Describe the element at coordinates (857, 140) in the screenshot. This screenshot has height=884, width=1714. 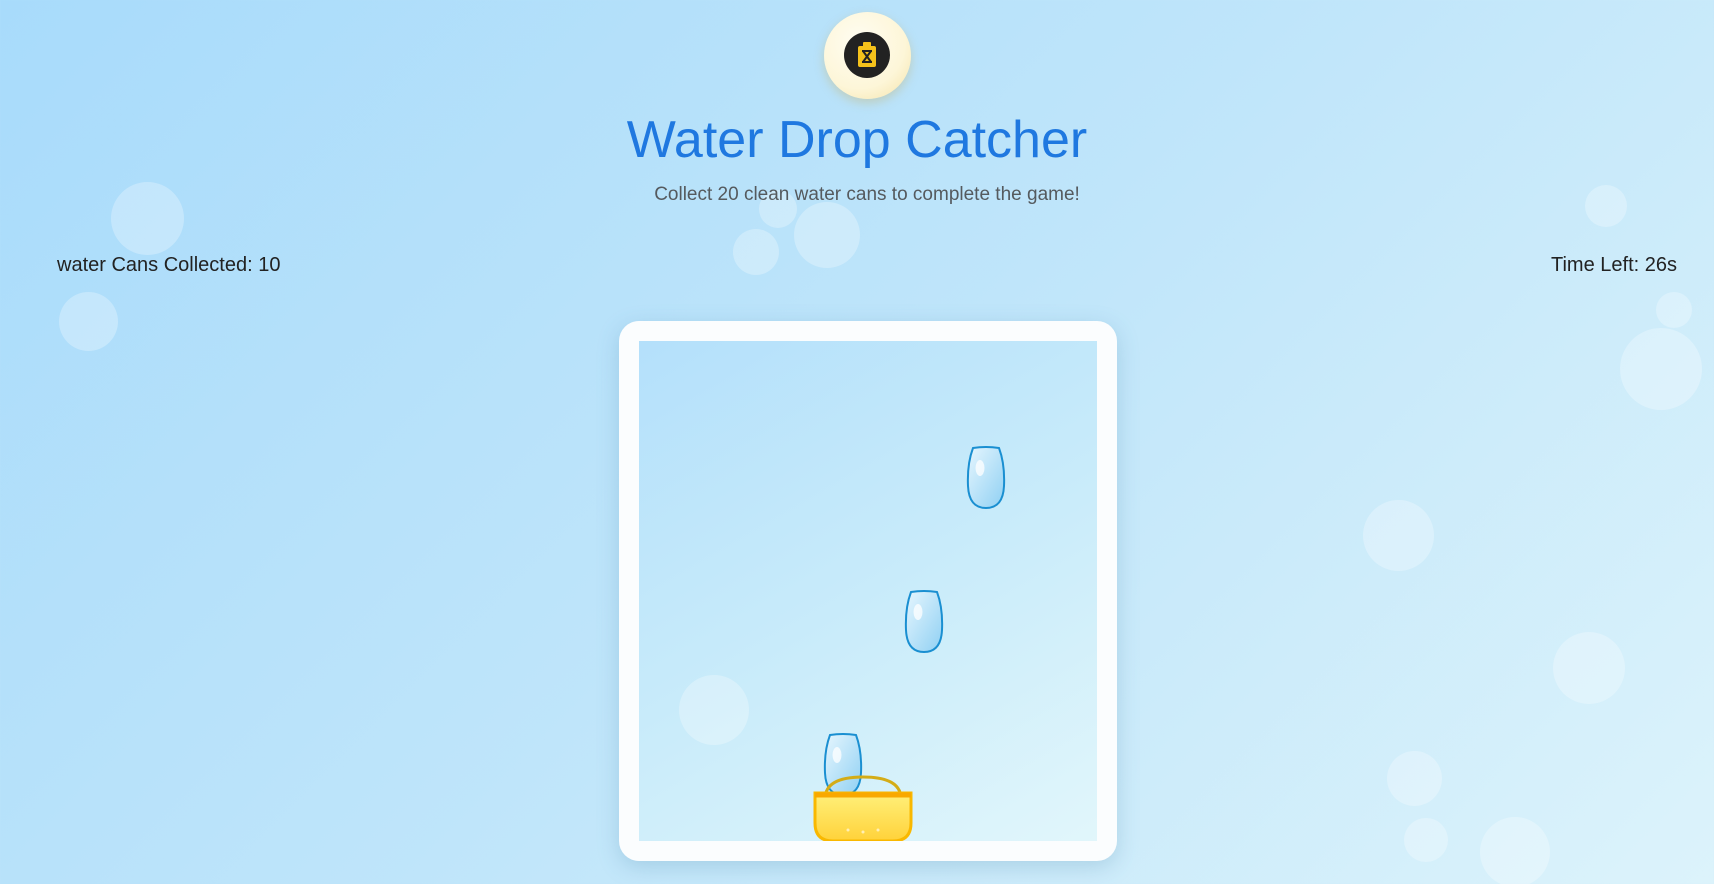
I see `page-title: Water Drop Catcher` at that location.